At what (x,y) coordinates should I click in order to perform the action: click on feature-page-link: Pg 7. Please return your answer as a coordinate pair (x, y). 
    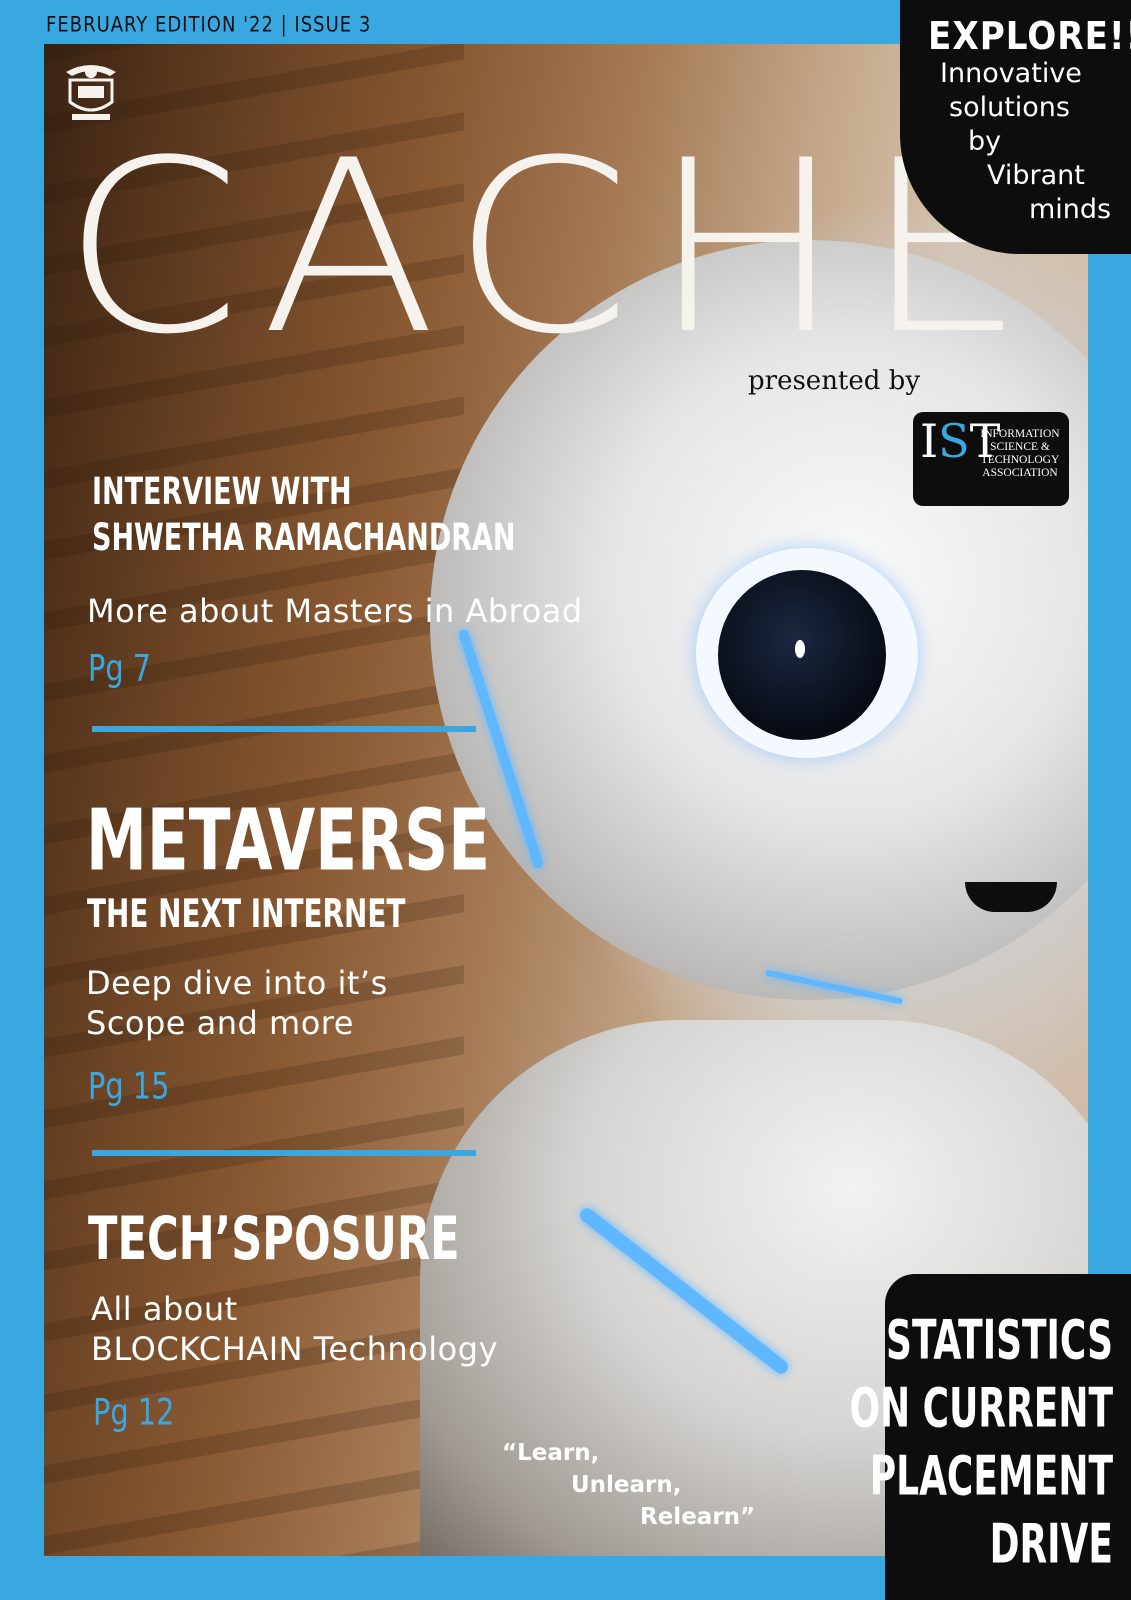
    Looking at the image, I should click on (119, 668).